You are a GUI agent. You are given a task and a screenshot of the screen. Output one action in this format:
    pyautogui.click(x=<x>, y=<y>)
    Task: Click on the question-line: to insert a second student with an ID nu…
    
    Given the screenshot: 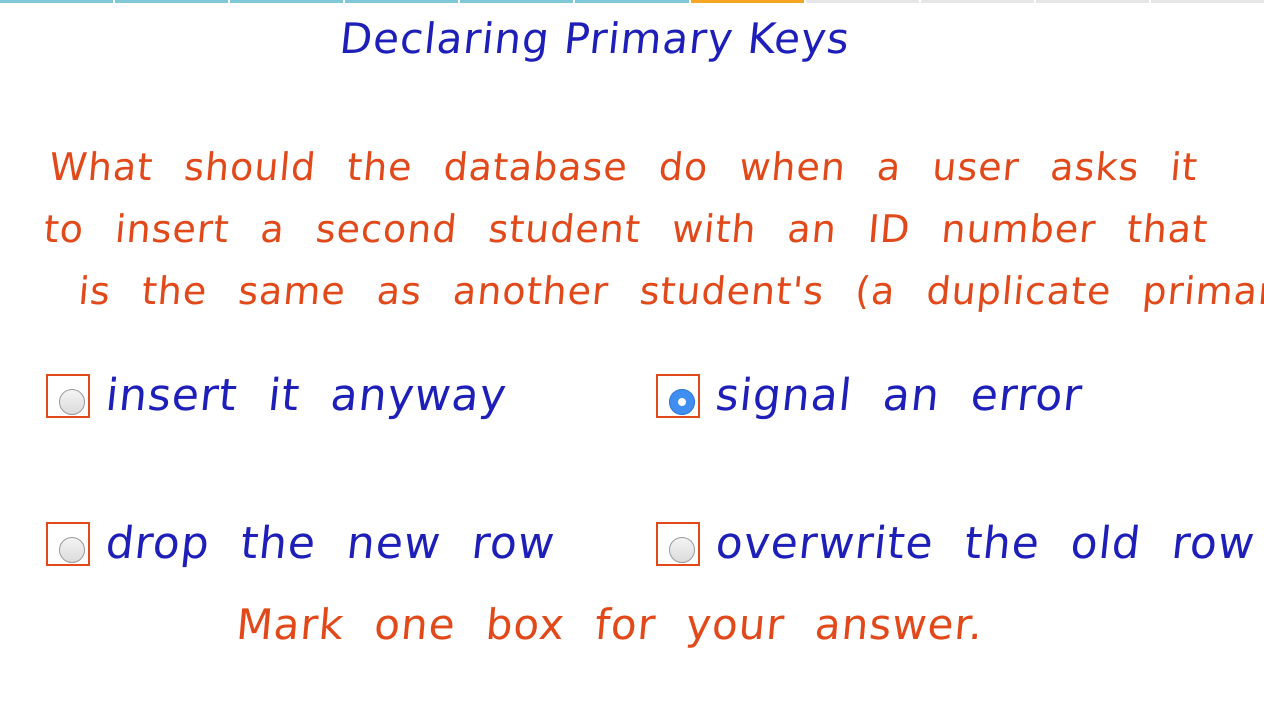 What is the action you would take?
    pyautogui.click(x=626, y=229)
    